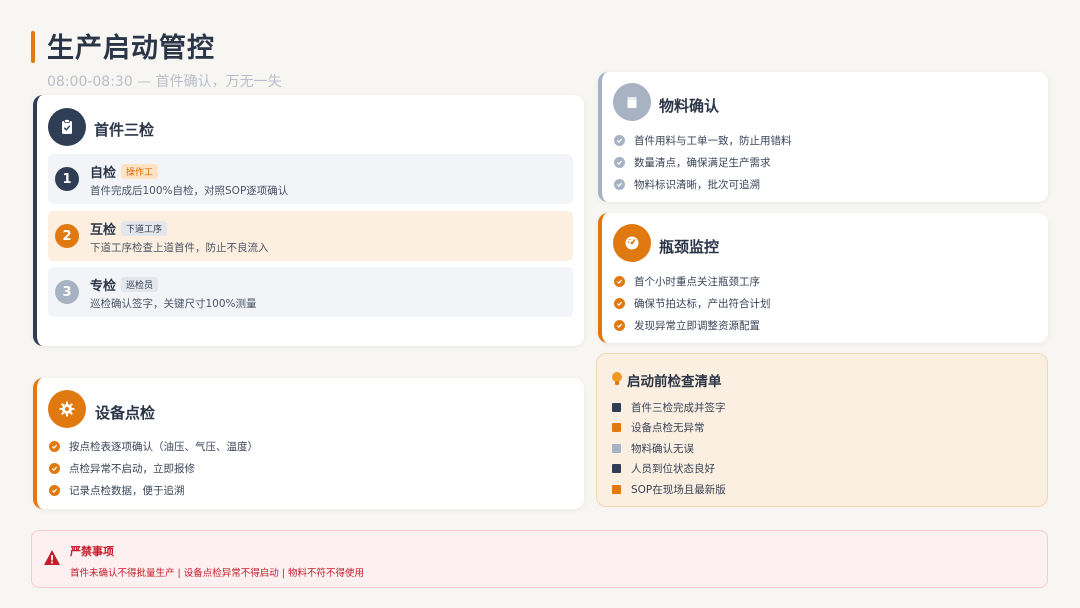 This screenshot has height=608, width=1080. I want to click on list-item-text: 点检异常不启动，立即报修, so click(132, 469).